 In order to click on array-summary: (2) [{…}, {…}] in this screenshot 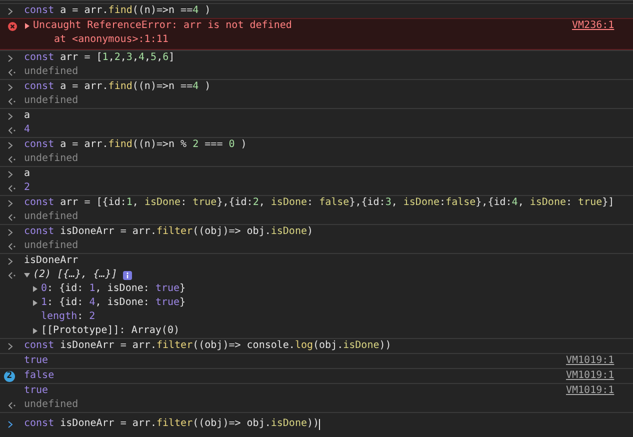, I will do `click(75, 275)`.